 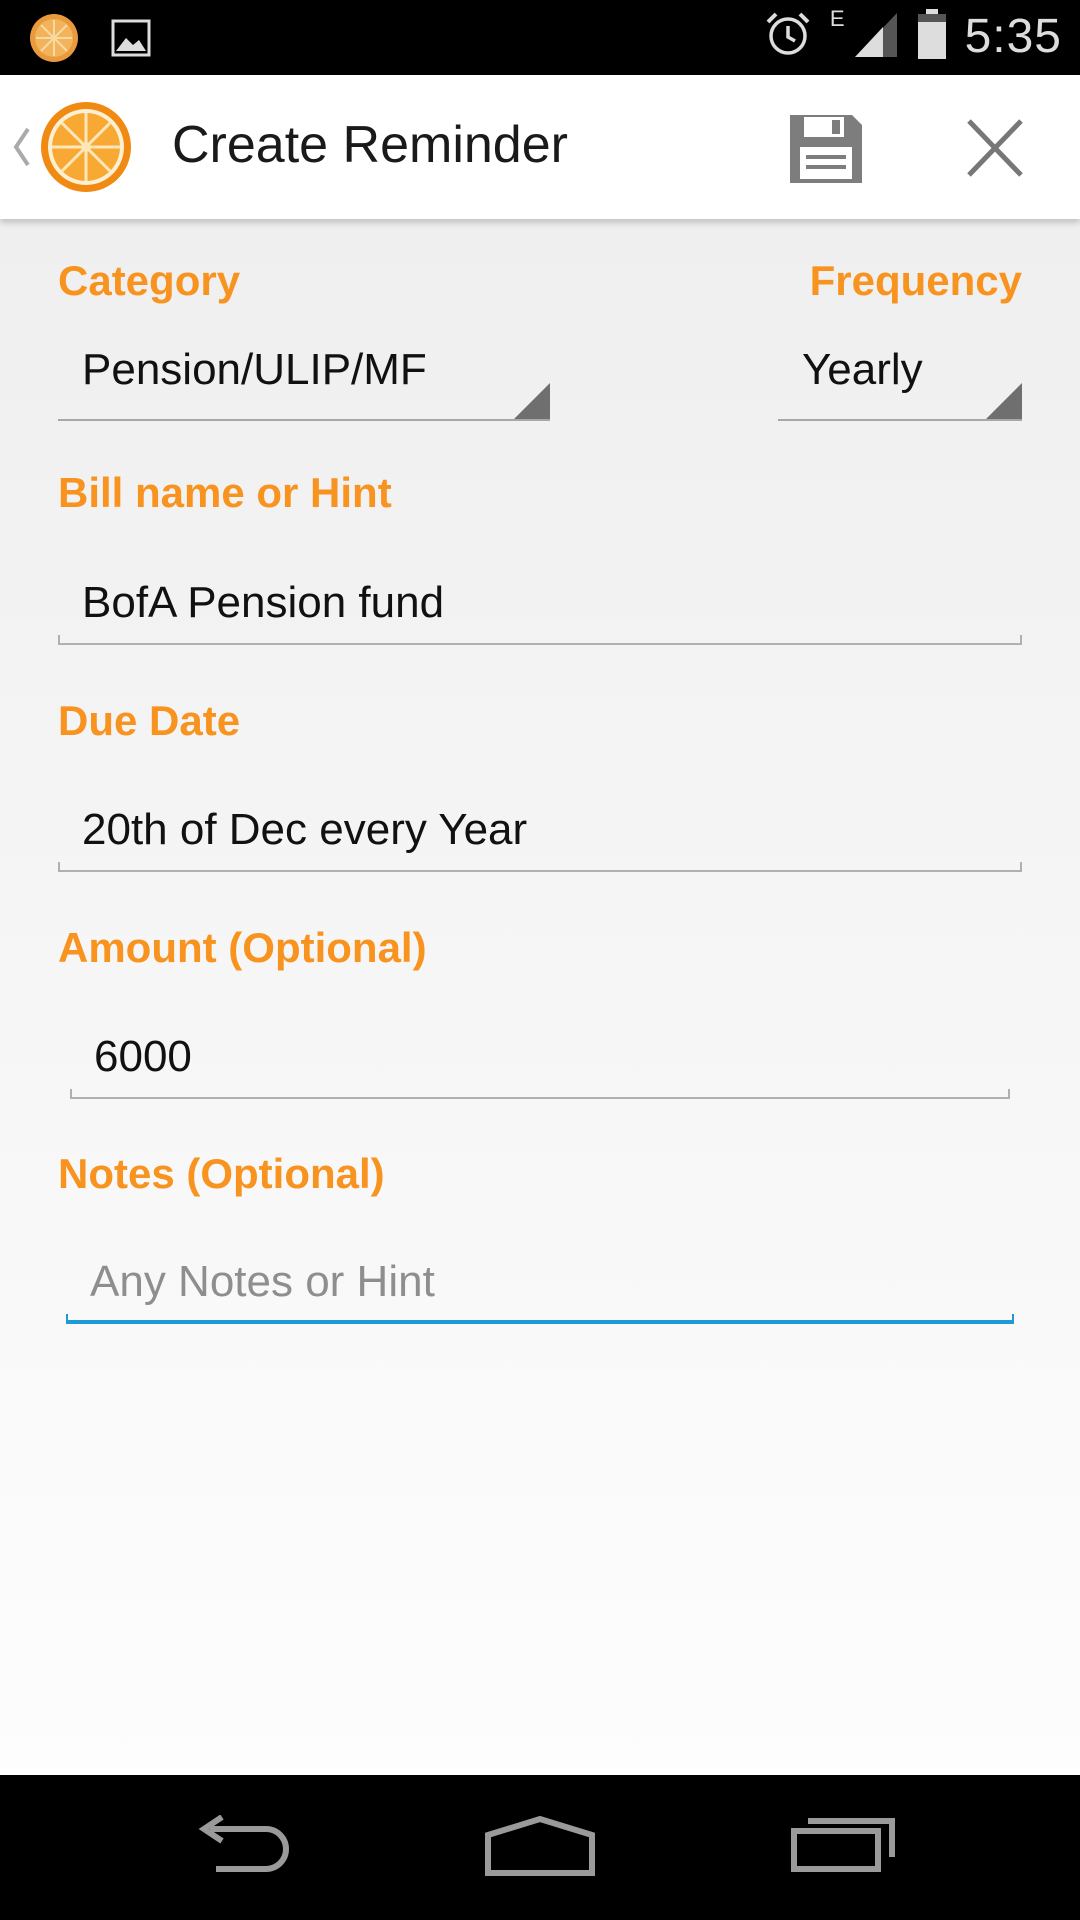 What do you see at coordinates (915, 280) in the screenshot?
I see `frequency-label: Frequency` at bounding box center [915, 280].